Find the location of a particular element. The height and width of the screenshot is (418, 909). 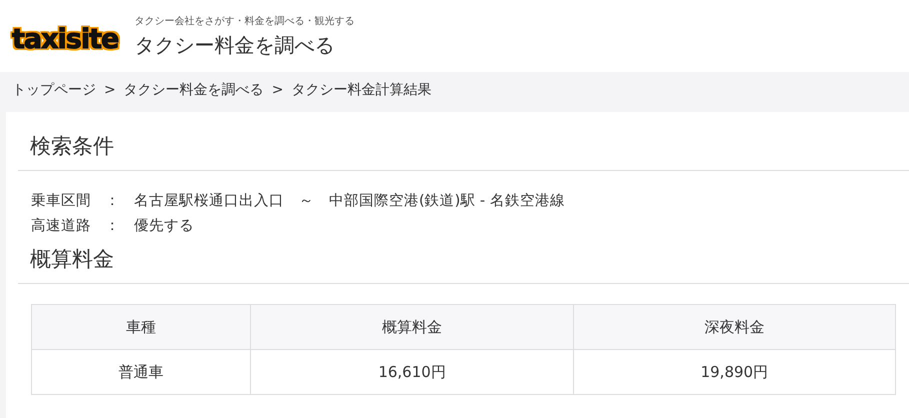

condition-value: 優先する is located at coordinates (164, 226).